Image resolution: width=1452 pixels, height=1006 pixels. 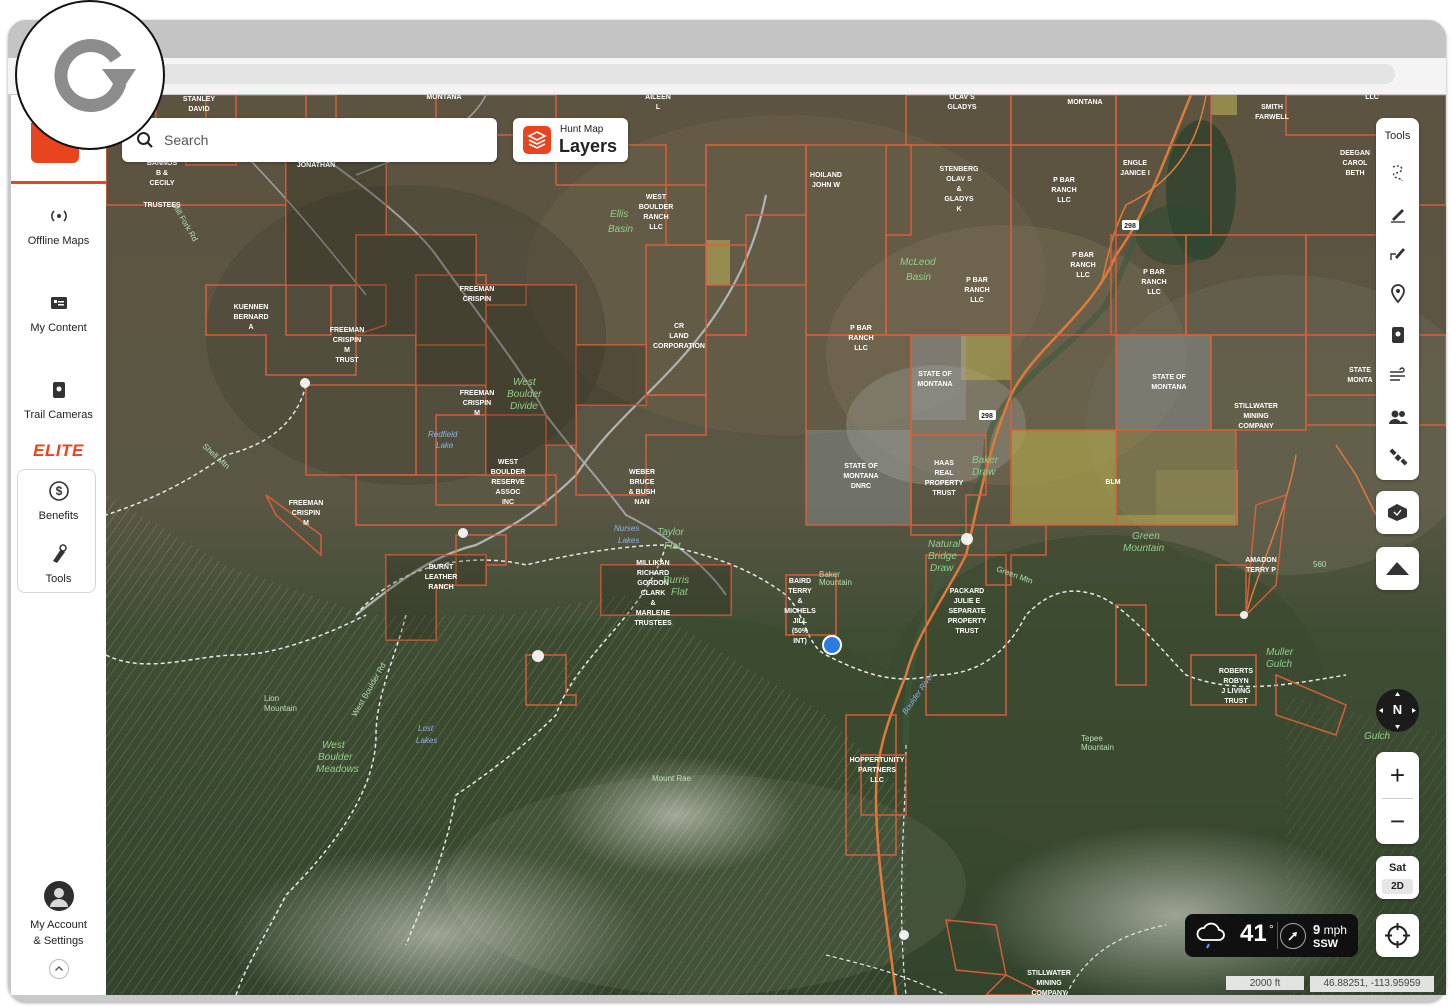 What do you see at coordinates (588, 146) in the screenshot?
I see `layers-title: Layers` at bounding box center [588, 146].